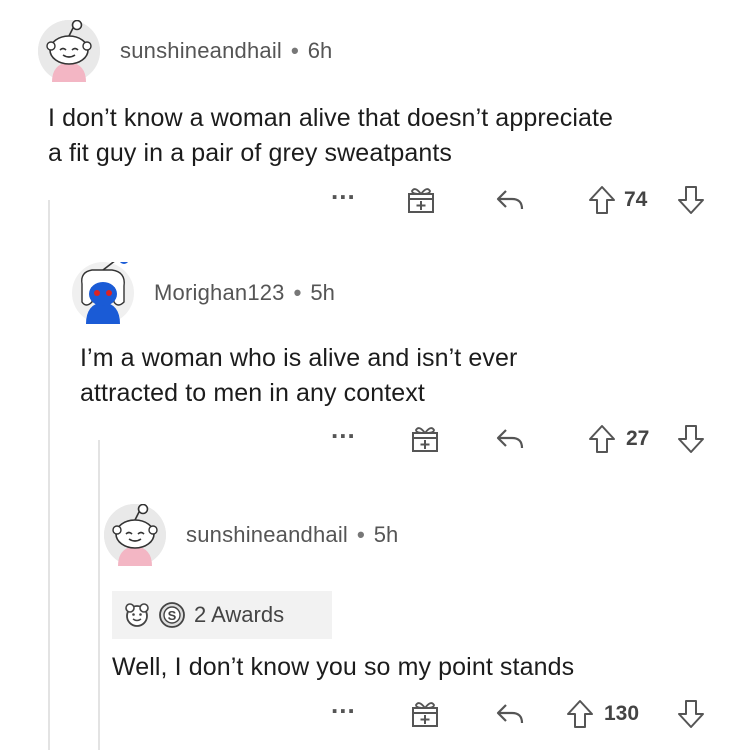  What do you see at coordinates (510, 714) in the screenshot?
I see `reply-arrow-icon` at bounding box center [510, 714].